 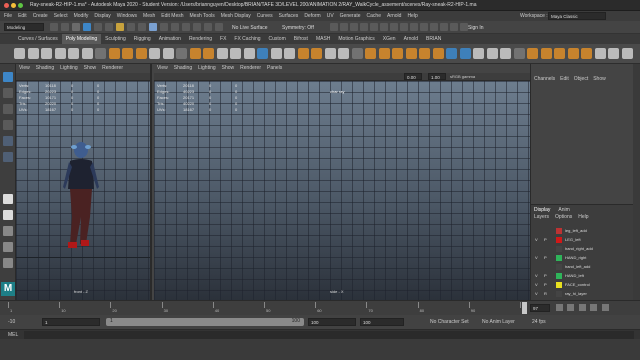 I want to click on layer-tab-anim: Anim, so click(x=563, y=210).